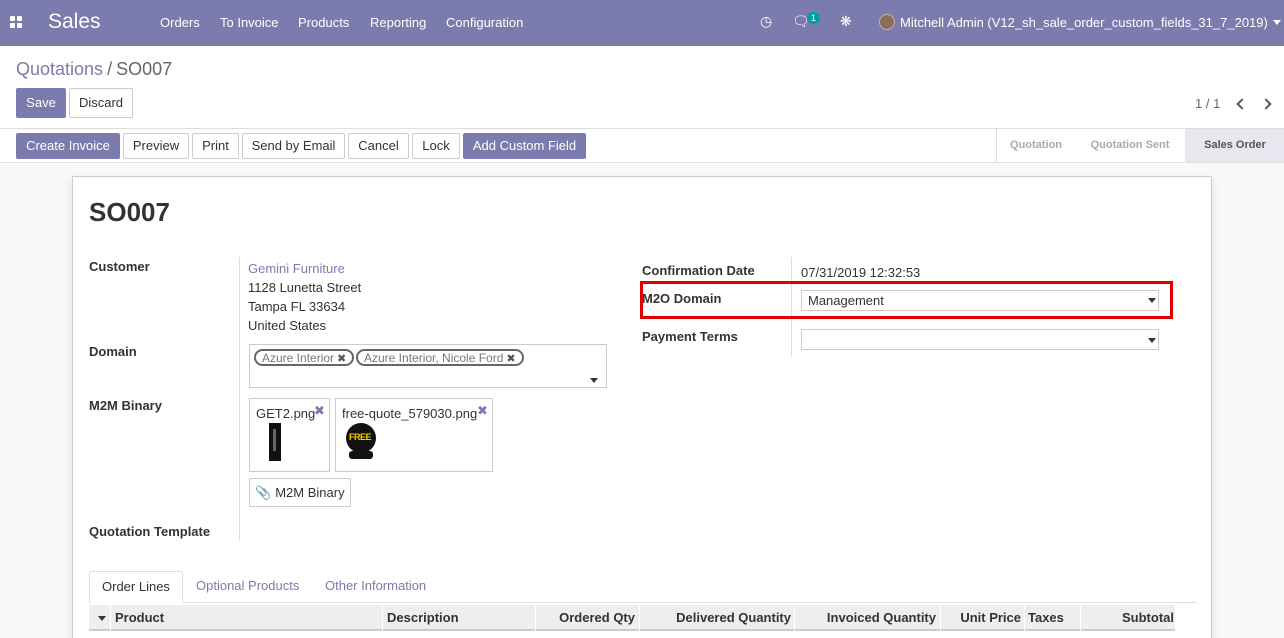  I want to click on domain-label: Domain, so click(113, 351).